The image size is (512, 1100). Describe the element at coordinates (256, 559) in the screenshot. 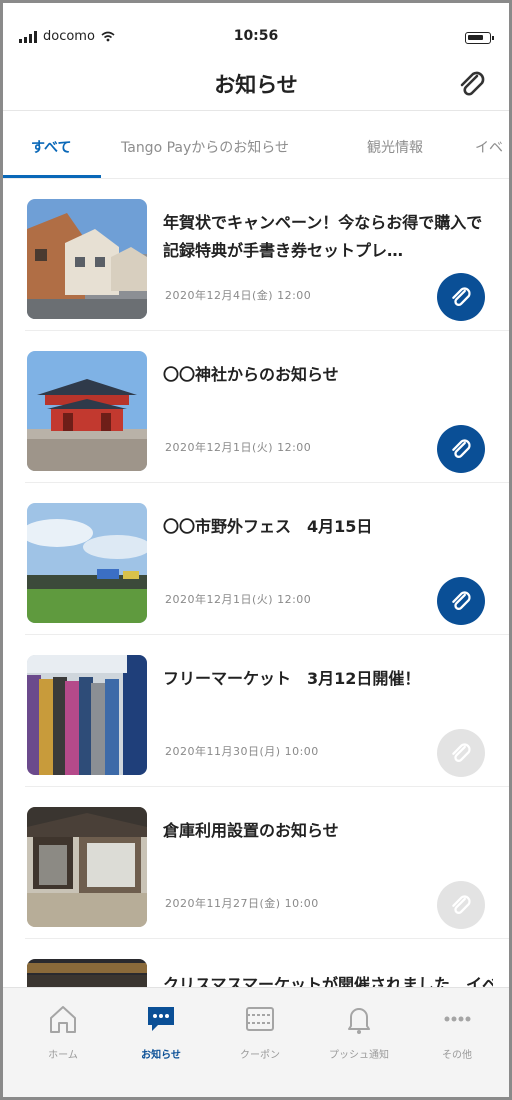

I see `notice-item: 〇〇市野外フェス 4月15日 2020年12月1日(火) 12:00` at that location.